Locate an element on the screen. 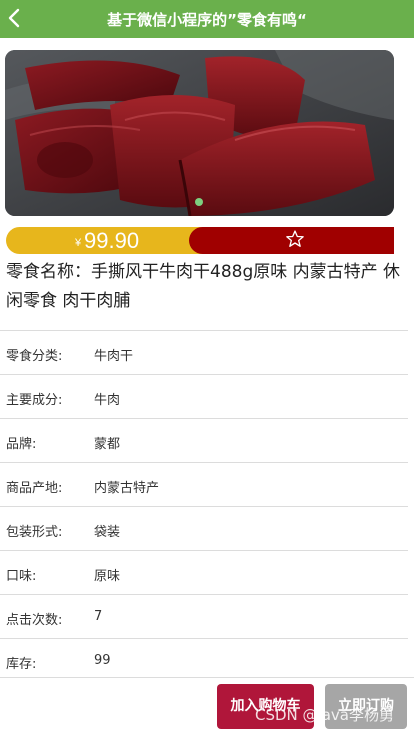 The image size is (414, 733). detail-row-brand: 品牌: 蒙都 is located at coordinates (204, 440).